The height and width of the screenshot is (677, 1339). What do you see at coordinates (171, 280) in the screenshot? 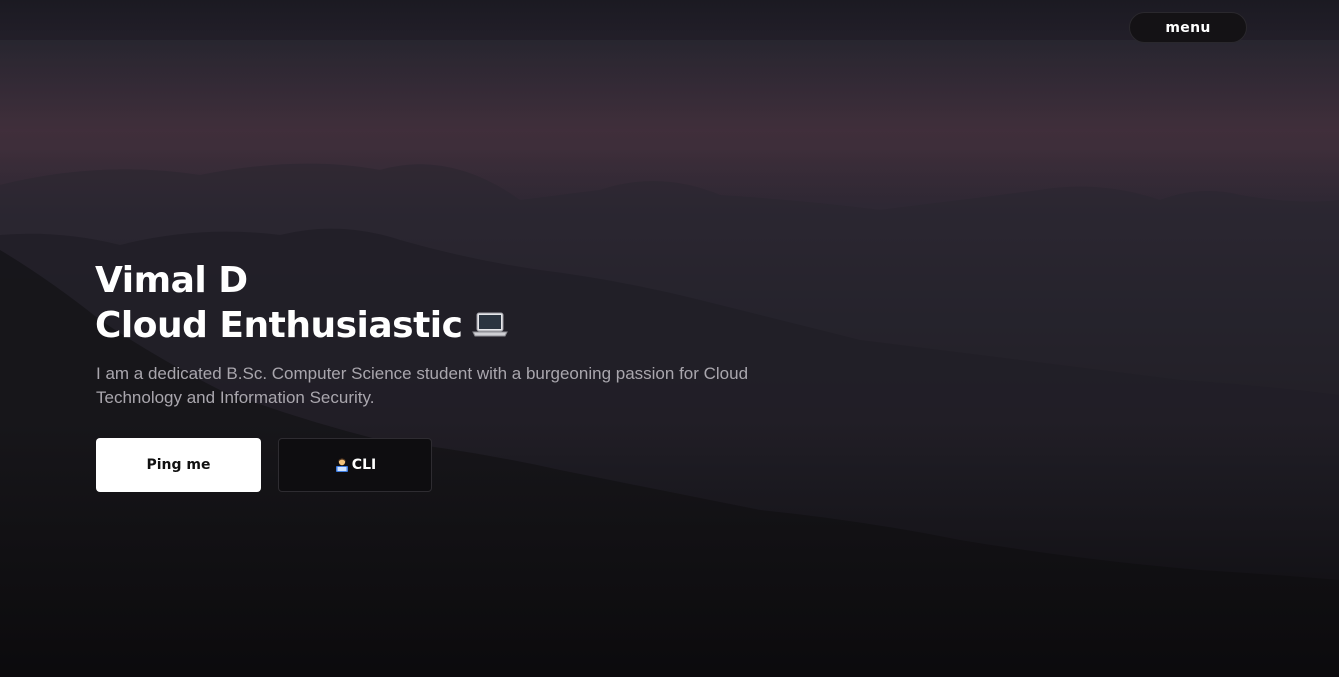
I see `hero-name: Vimal D` at bounding box center [171, 280].